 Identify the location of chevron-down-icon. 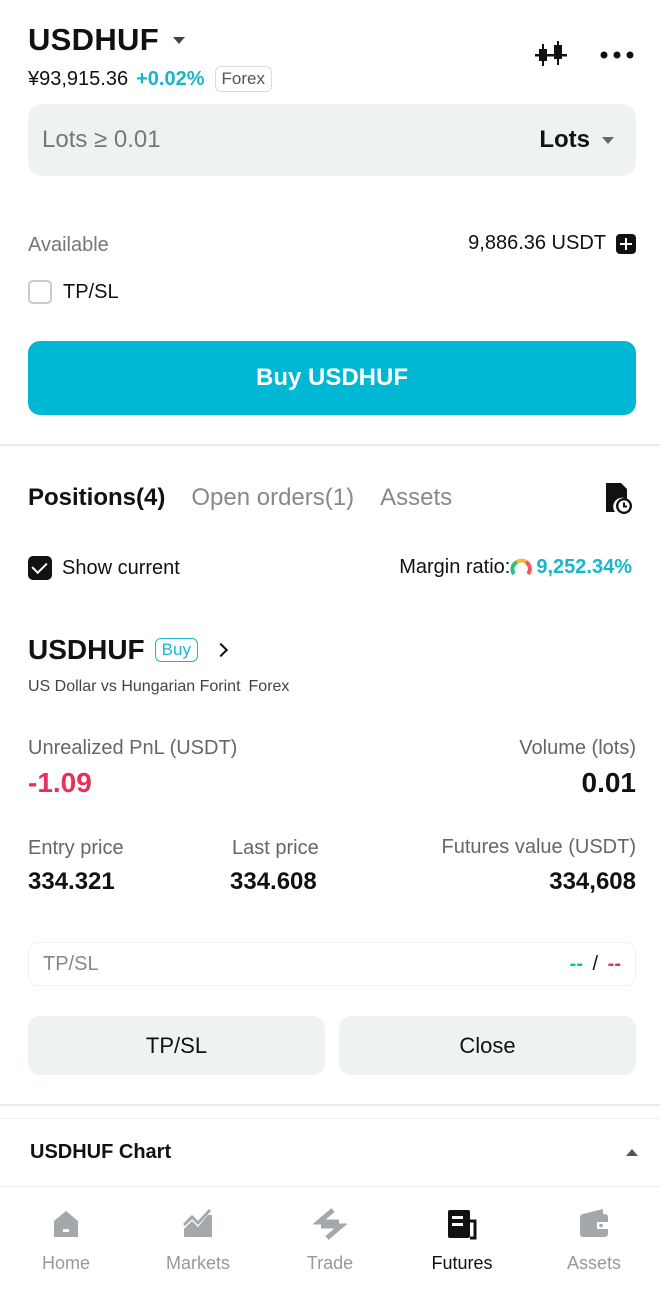
(608, 140).